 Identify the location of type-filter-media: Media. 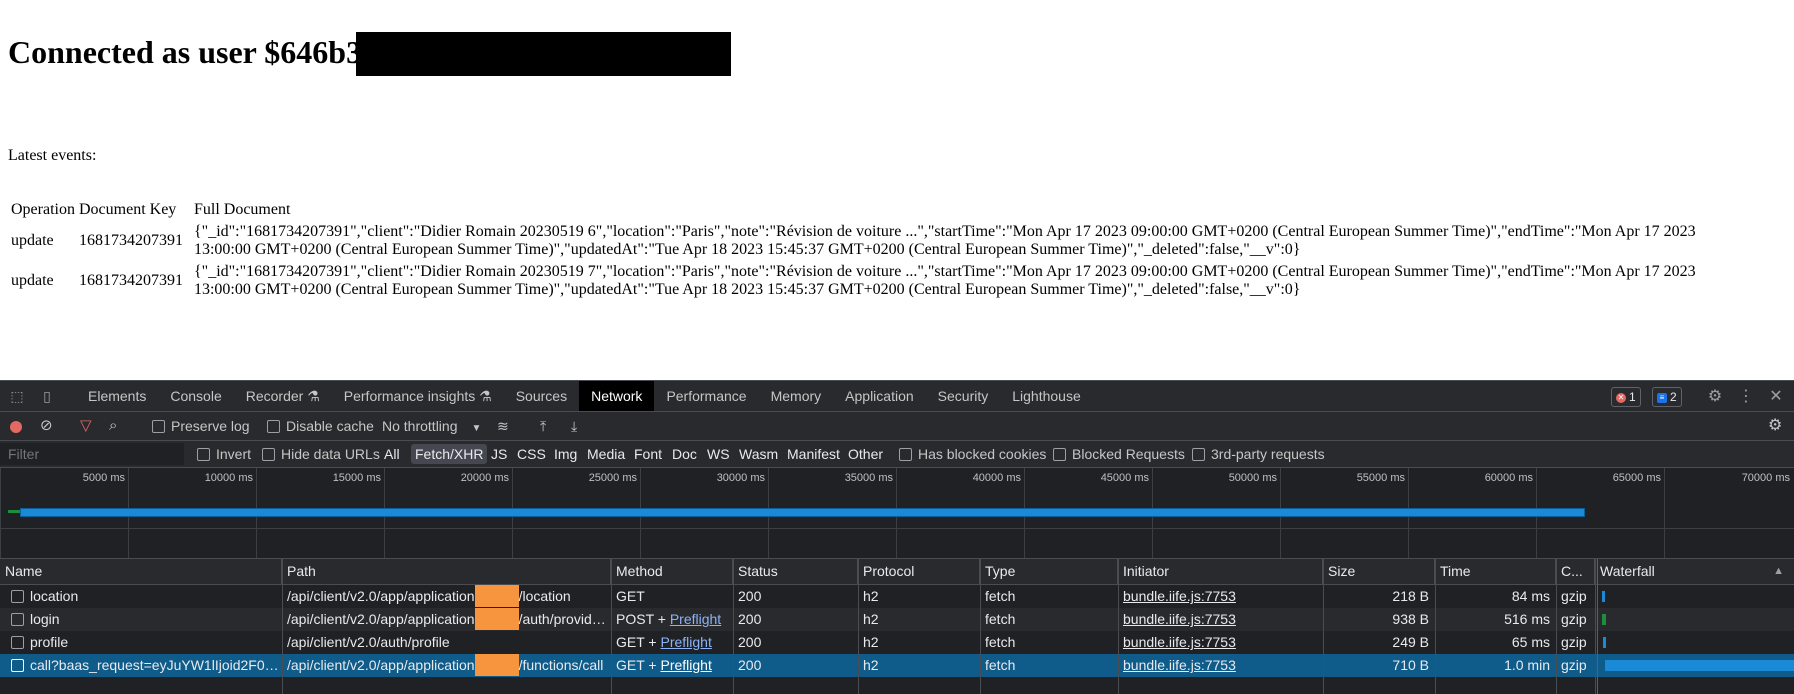
(606, 454).